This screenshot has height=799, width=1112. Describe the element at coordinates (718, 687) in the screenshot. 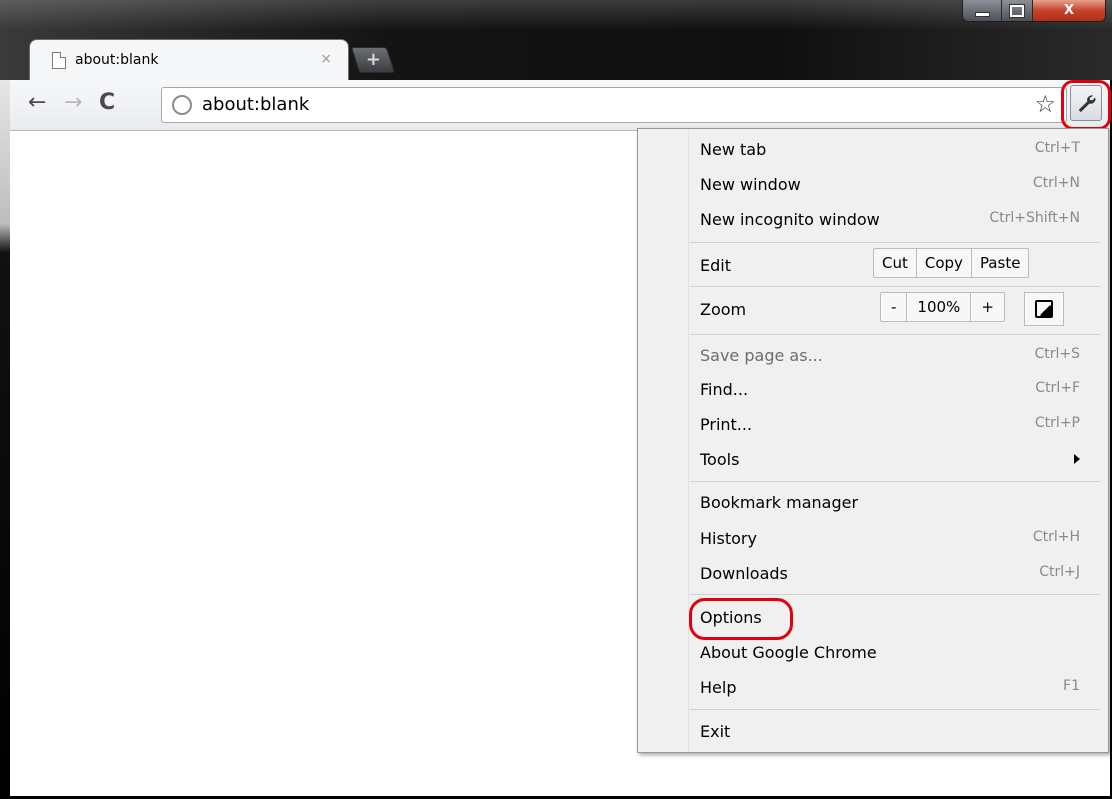

I see `menu-item-label: Help` at that location.